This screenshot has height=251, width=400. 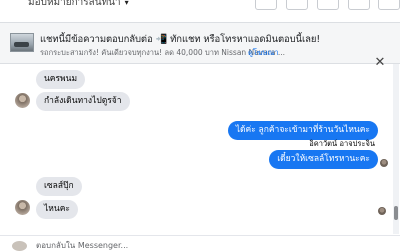 I want to click on message-bubble-incoming: นครพนม, so click(x=61, y=79).